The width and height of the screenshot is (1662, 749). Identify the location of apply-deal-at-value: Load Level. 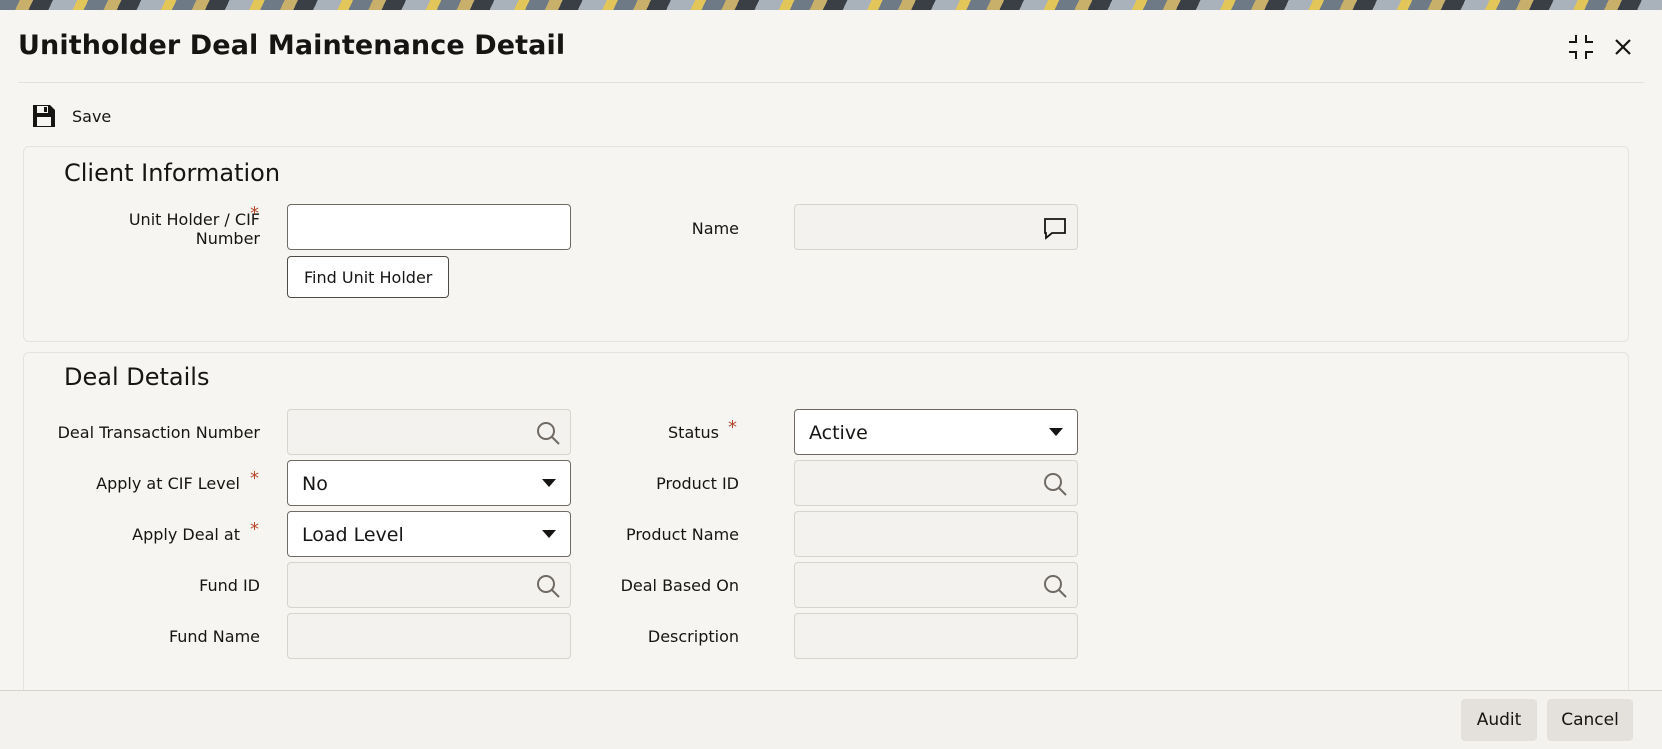
(353, 535).